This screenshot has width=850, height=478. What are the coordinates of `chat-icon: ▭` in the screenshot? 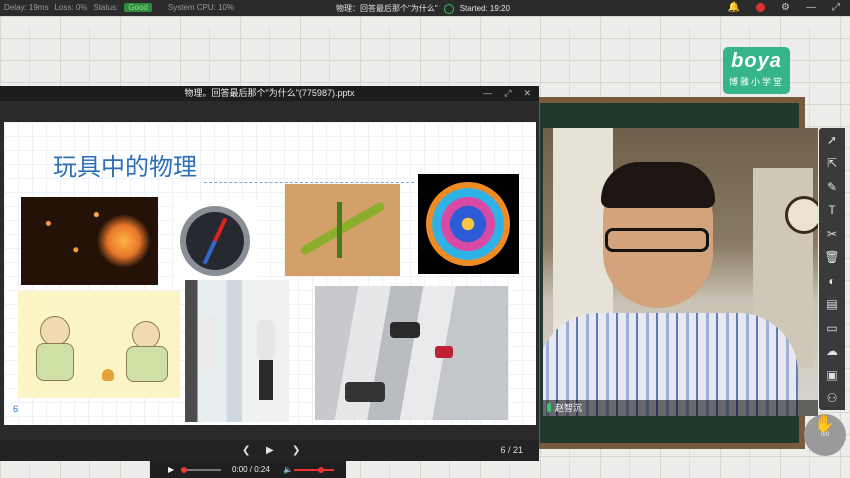 It's located at (832, 328).